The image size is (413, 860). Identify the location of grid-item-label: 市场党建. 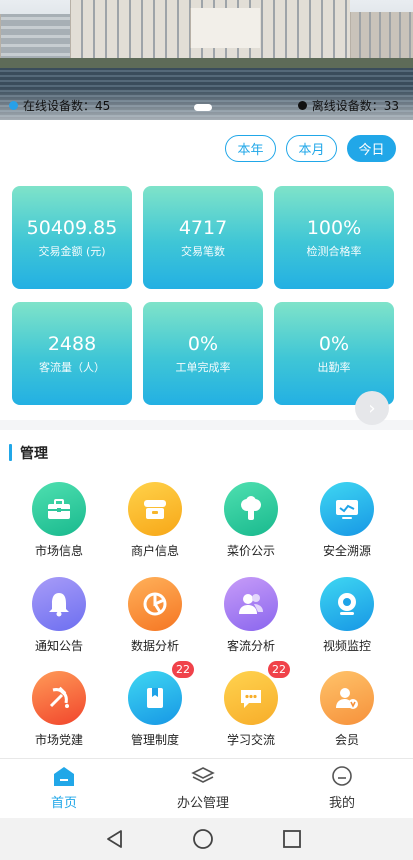
(58, 740).